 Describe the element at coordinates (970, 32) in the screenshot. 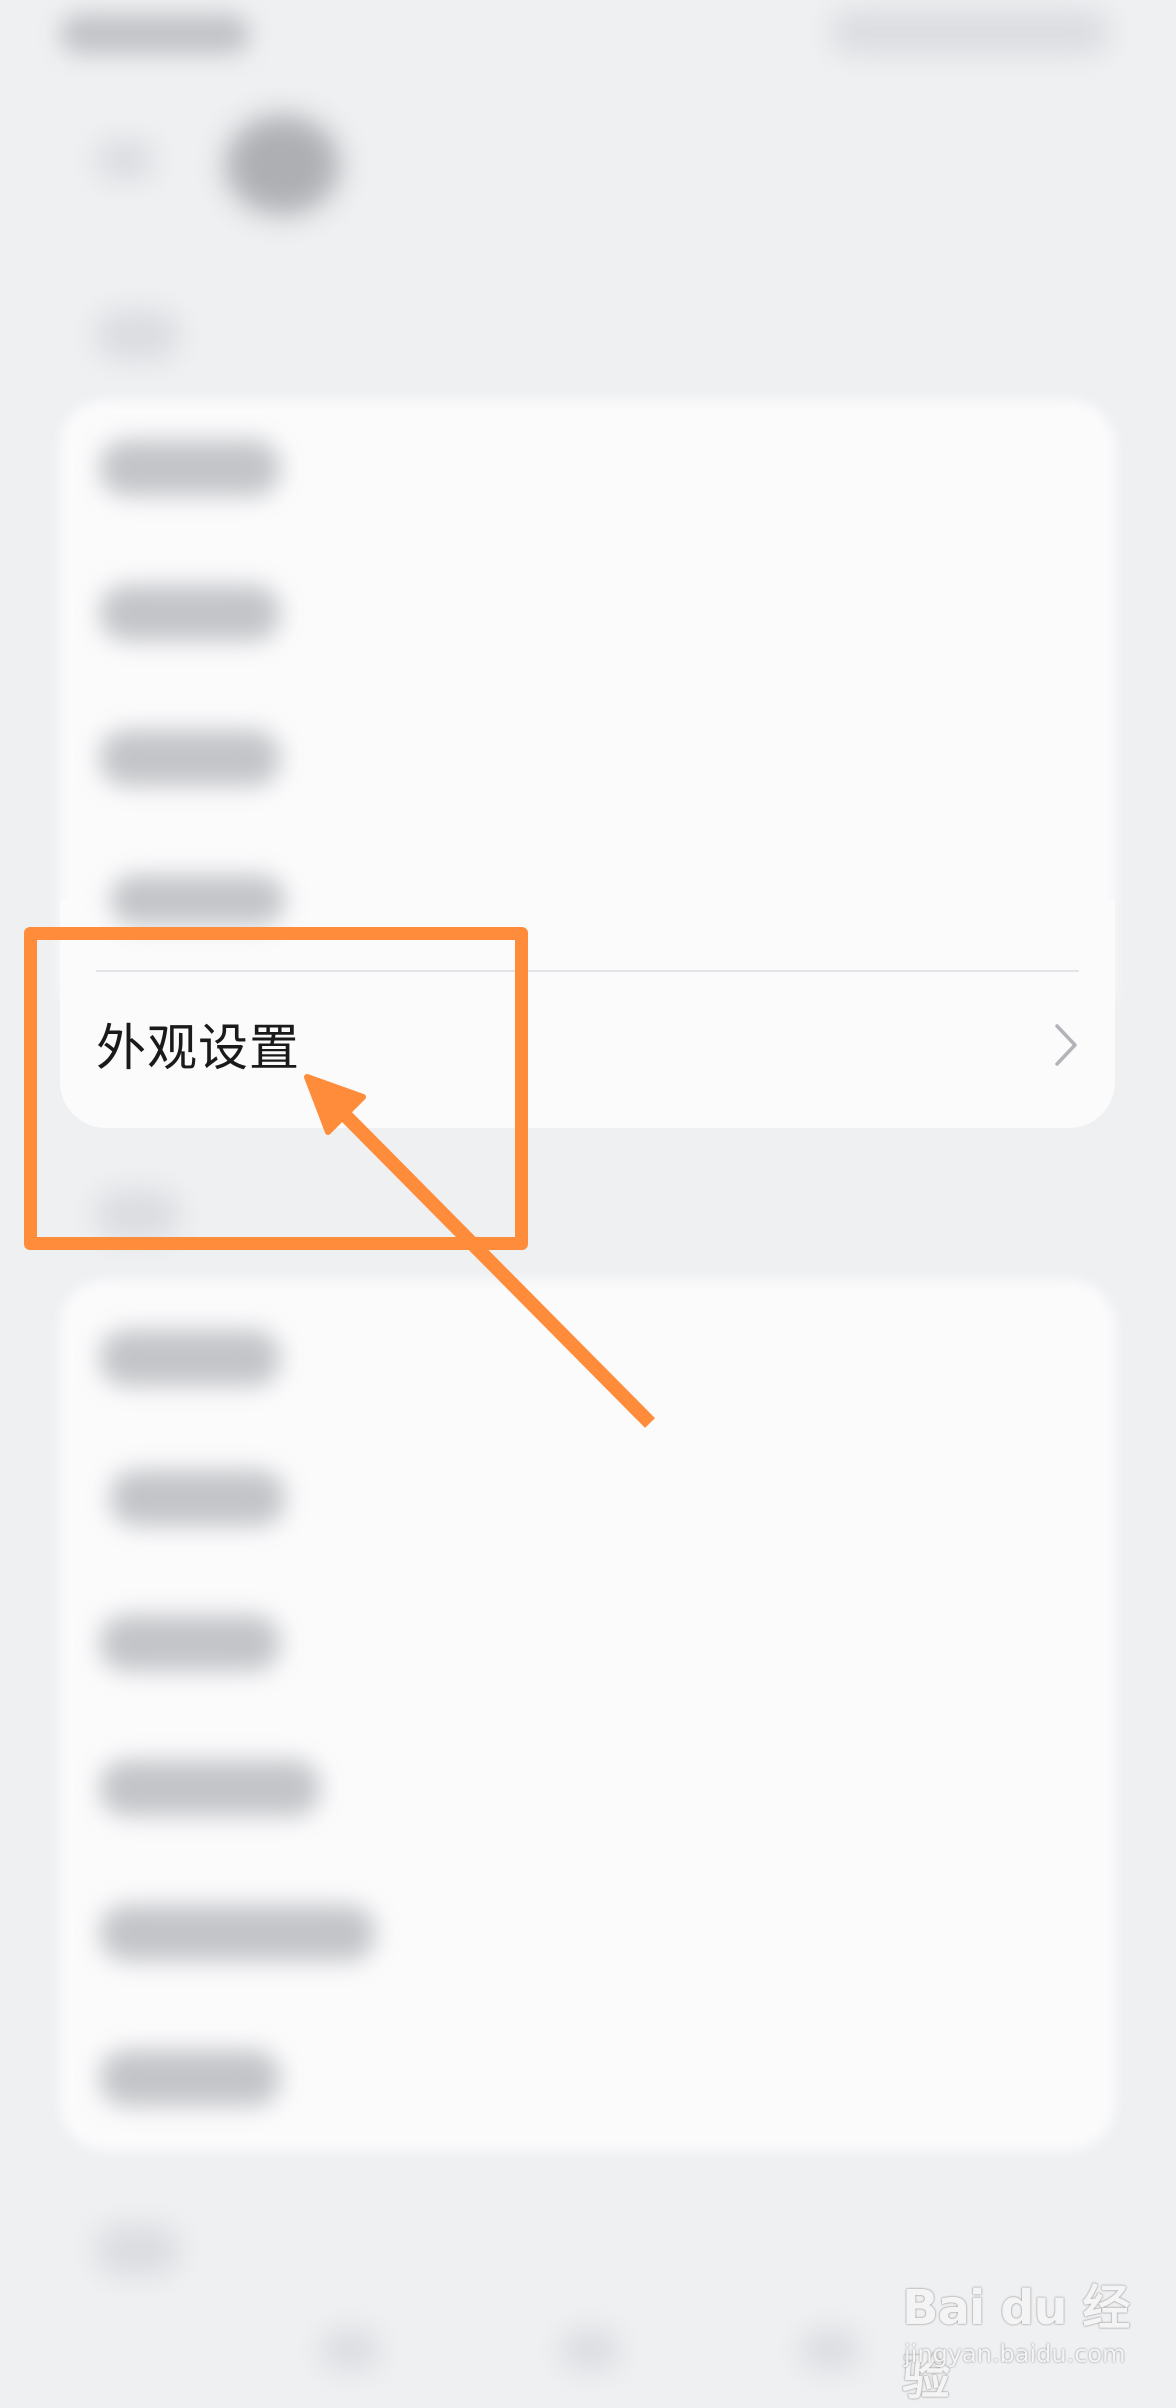

I see `status-bar-icons` at that location.